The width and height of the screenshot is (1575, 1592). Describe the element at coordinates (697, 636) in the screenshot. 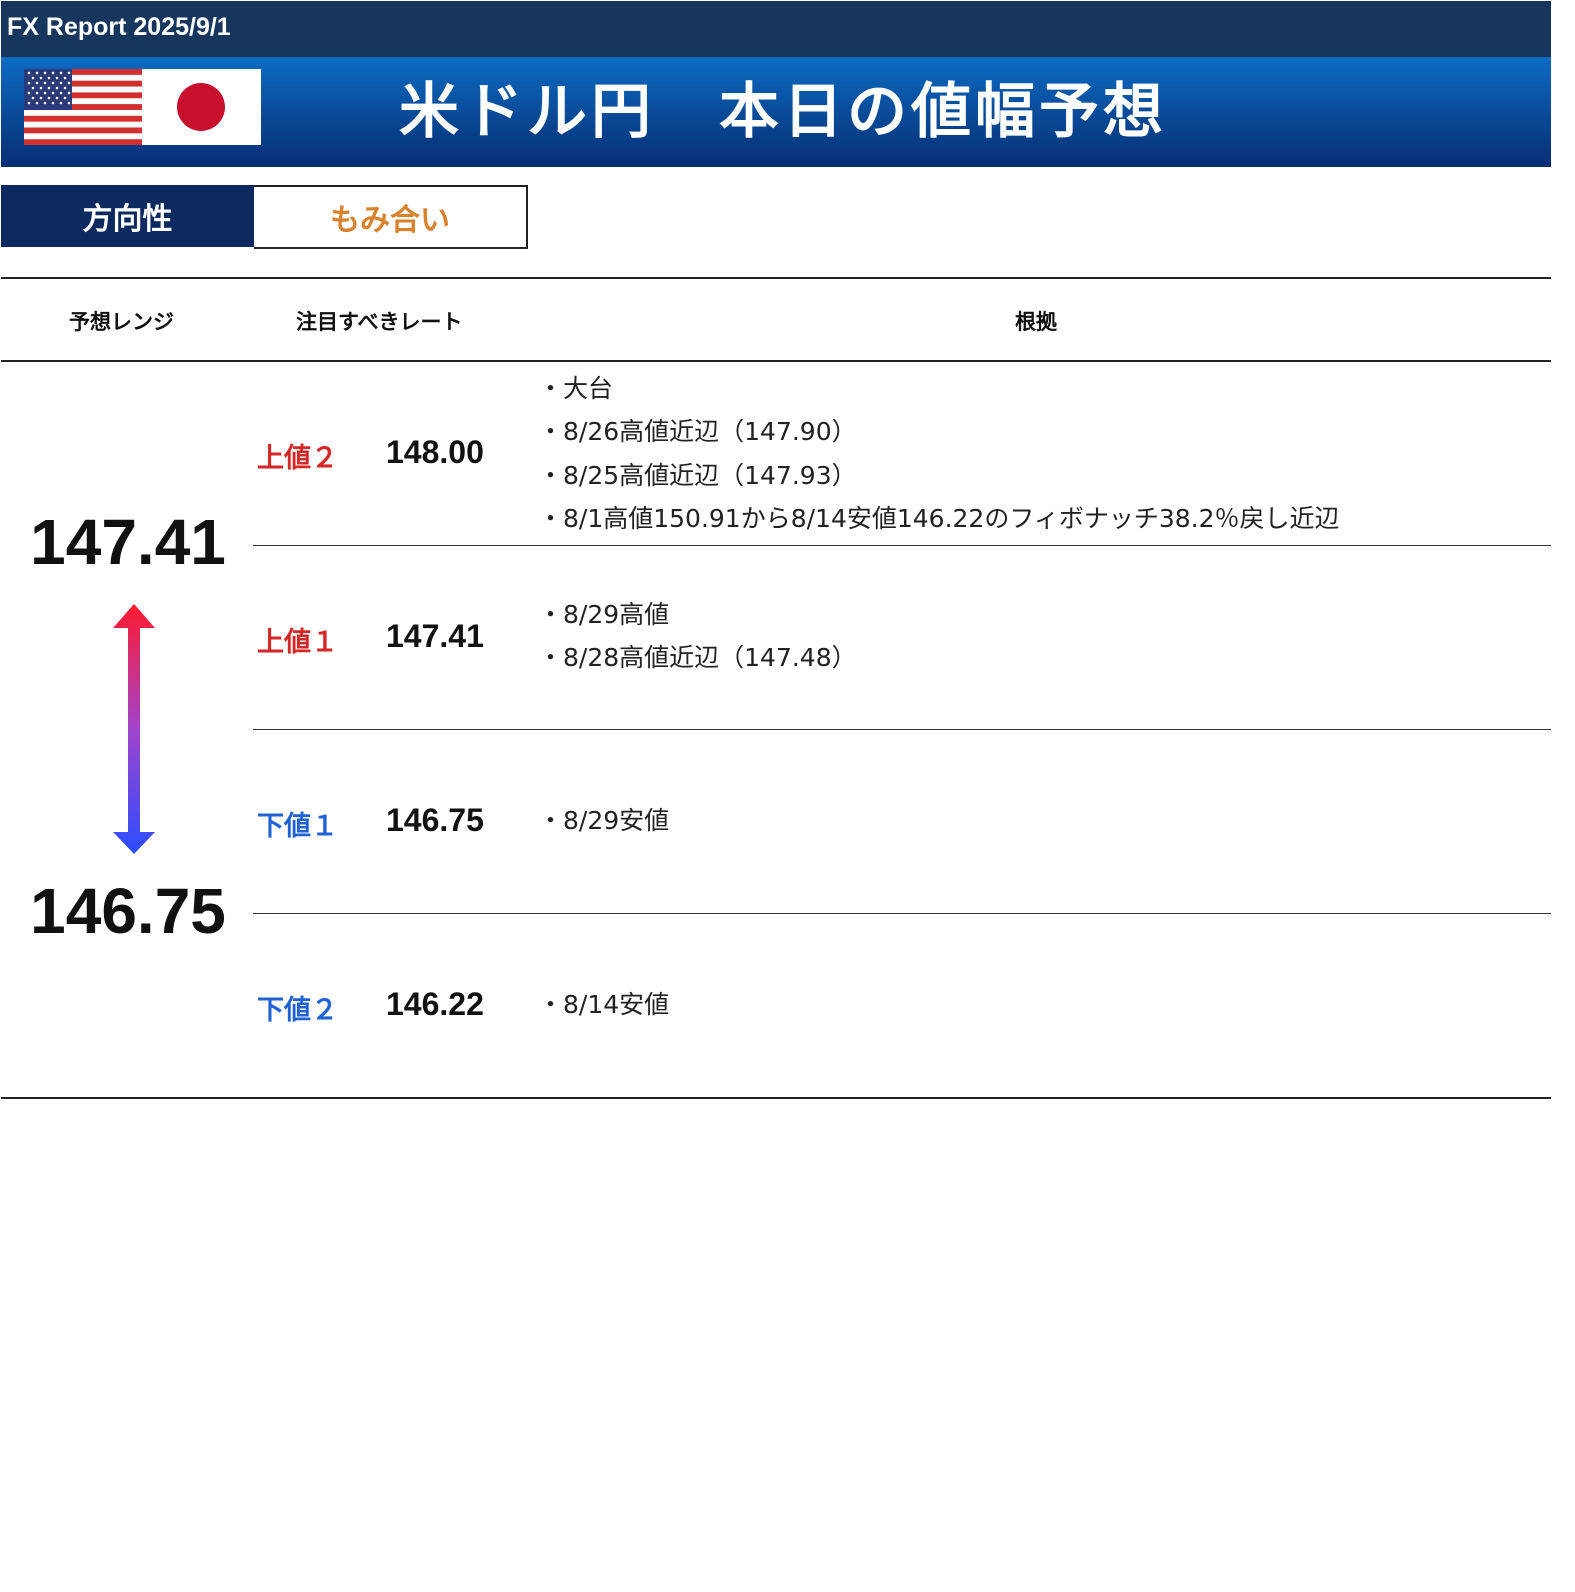

I see `level-reasons: ・8/29高値 ・8/28高値近辺（147.48）` at that location.